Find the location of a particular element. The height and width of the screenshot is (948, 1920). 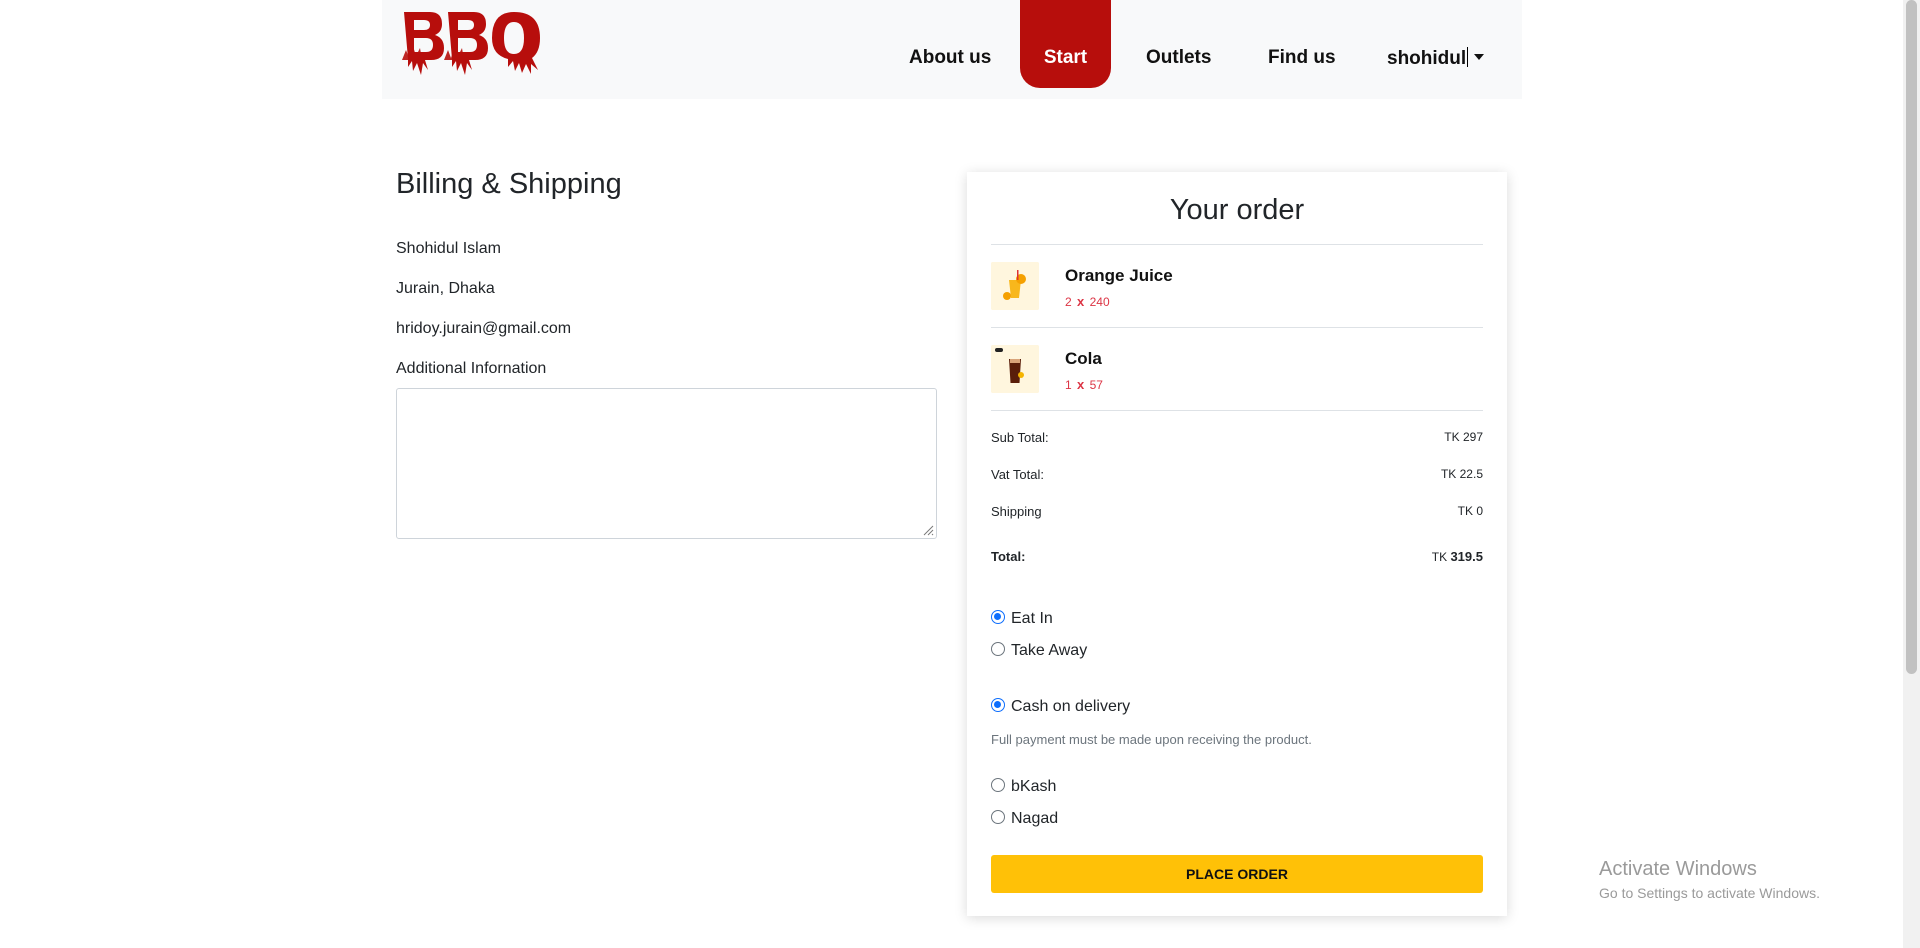

item-name: Cola is located at coordinates (1083, 358).